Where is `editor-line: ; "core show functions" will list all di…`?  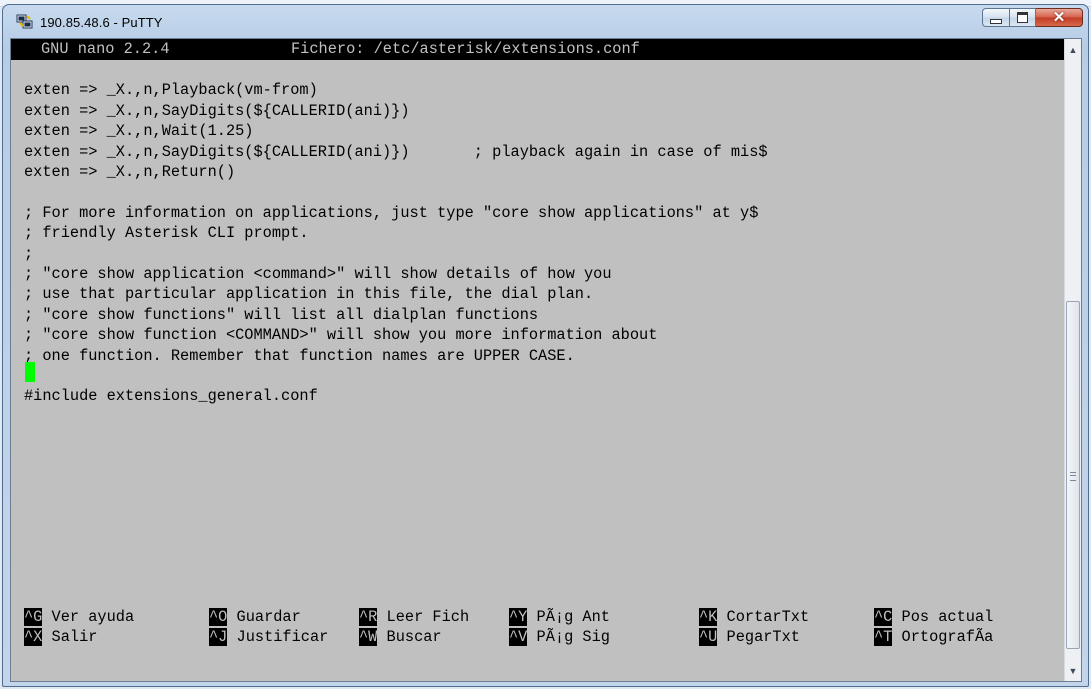
editor-line: ; "core show functions" will list all di… is located at coordinates (281, 314).